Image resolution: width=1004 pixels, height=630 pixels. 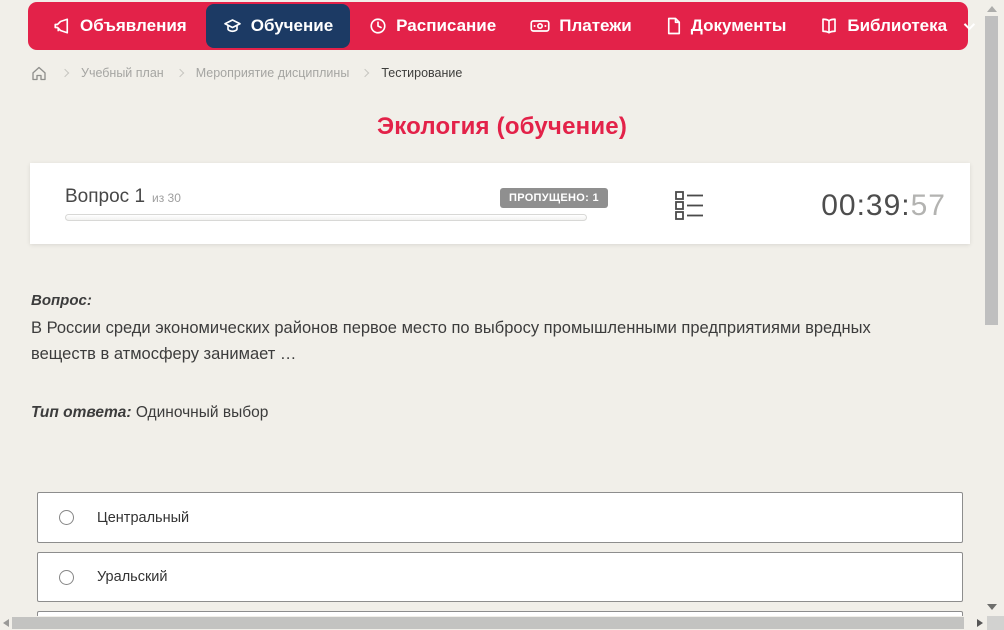 I want to click on answer-option-label: Уральский, so click(x=132, y=577).